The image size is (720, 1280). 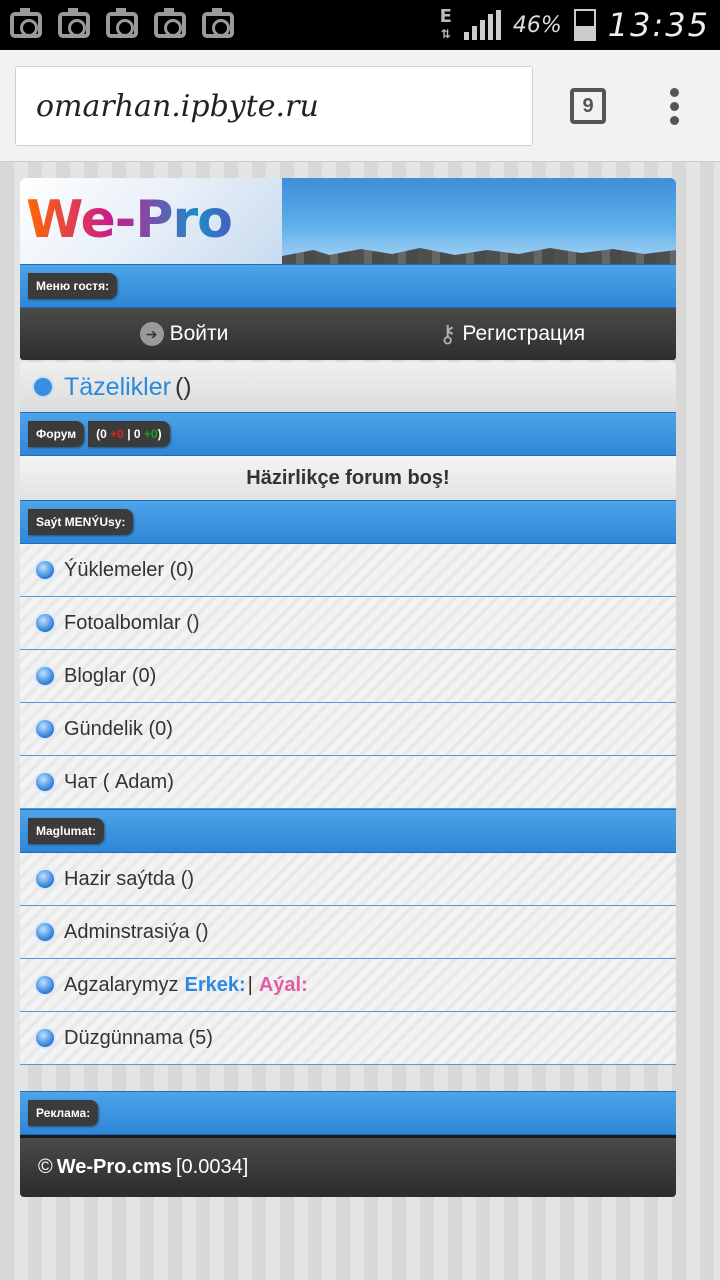 What do you see at coordinates (348, 522) in the screenshot?
I see `site-menu-header: Saýt MENÝUsy:` at bounding box center [348, 522].